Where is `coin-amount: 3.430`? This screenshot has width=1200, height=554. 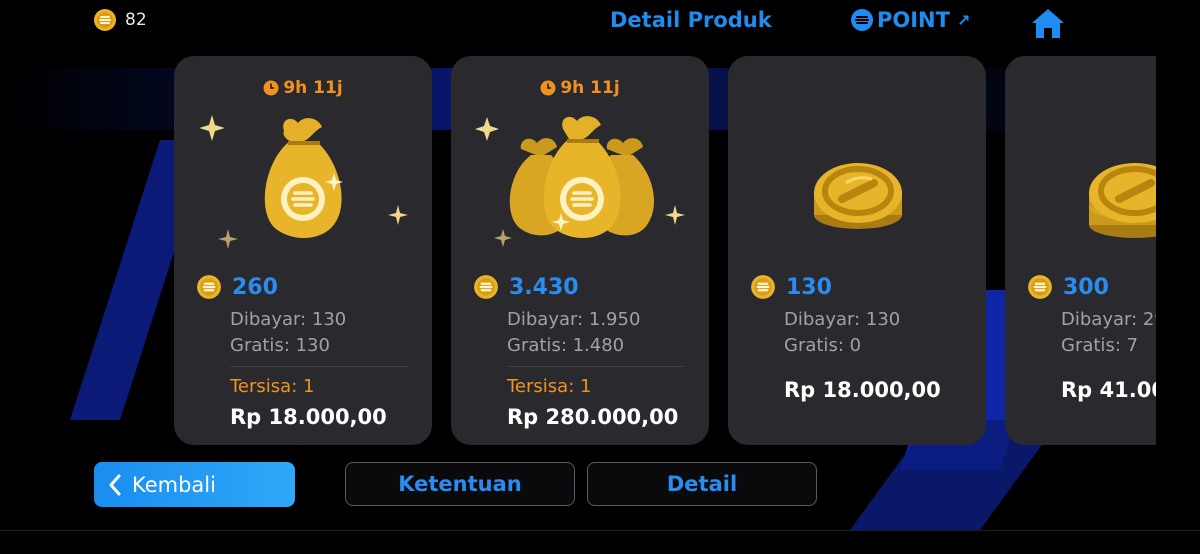 coin-amount: 3.430 is located at coordinates (526, 287).